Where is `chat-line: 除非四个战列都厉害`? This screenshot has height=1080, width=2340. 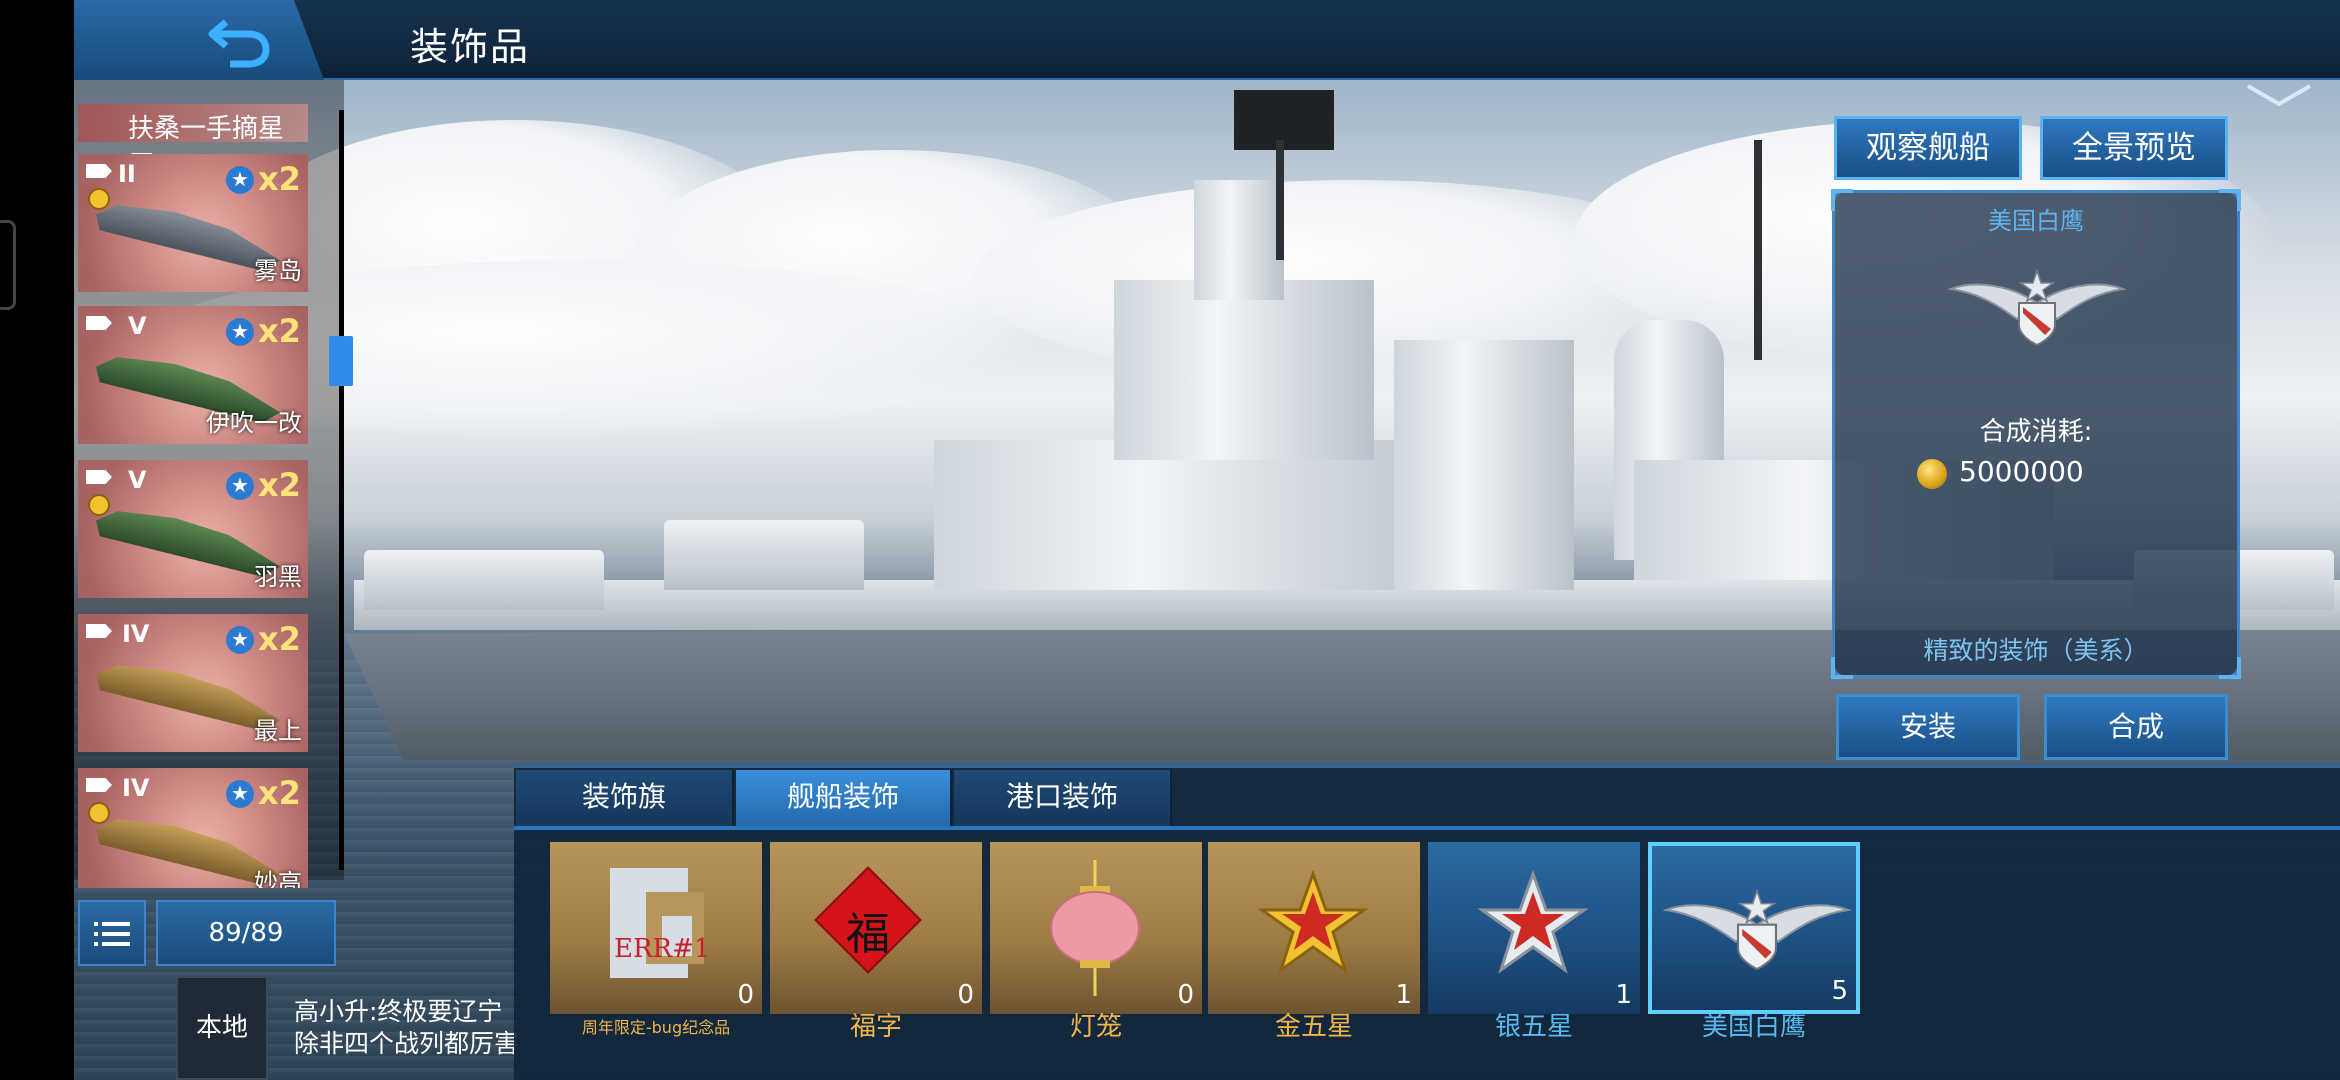
chat-line: 除非四个战列都厉害 is located at coordinates (407, 1043).